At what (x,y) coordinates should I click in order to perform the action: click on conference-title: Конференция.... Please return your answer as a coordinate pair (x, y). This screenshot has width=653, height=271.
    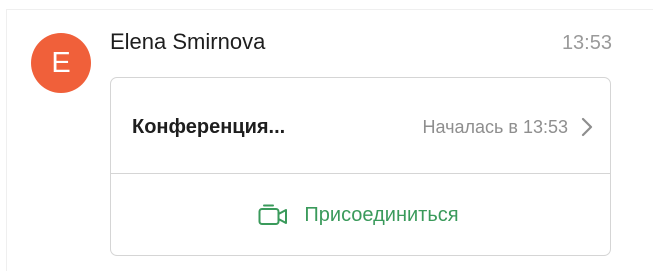
    Looking at the image, I should click on (209, 127).